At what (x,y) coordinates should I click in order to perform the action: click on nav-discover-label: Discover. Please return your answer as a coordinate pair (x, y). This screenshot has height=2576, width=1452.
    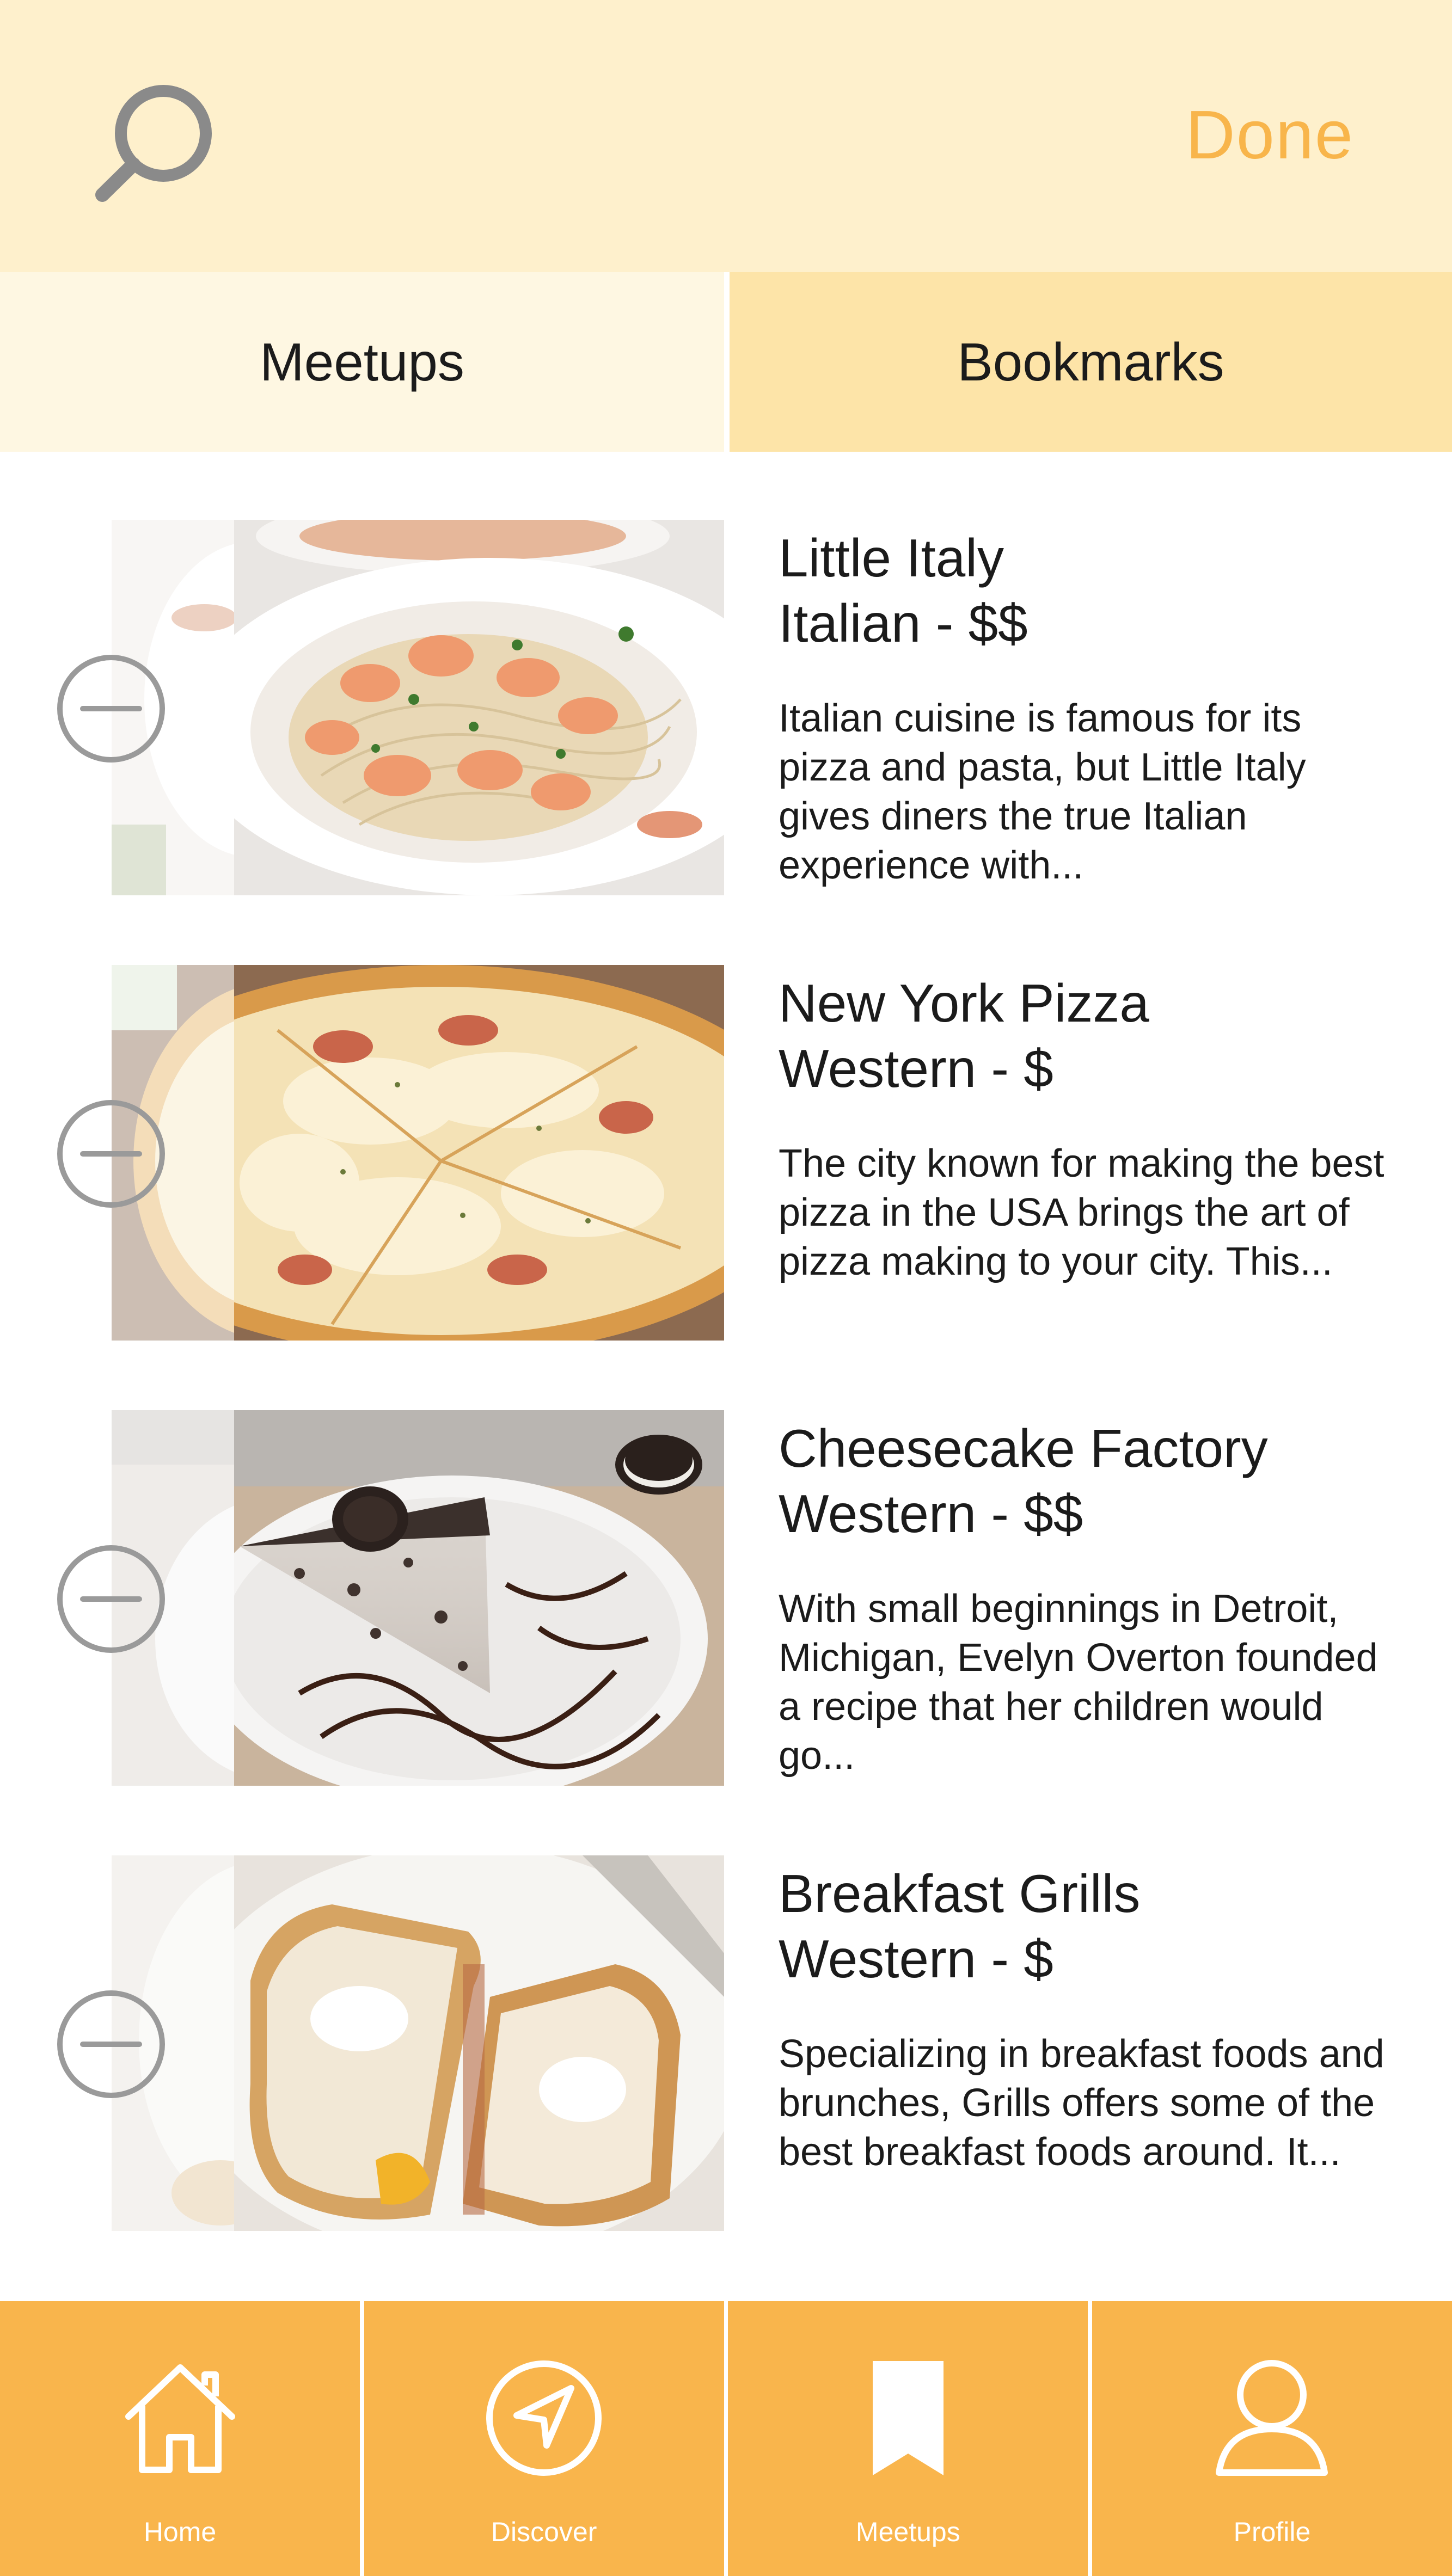
    Looking at the image, I should click on (544, 2532).